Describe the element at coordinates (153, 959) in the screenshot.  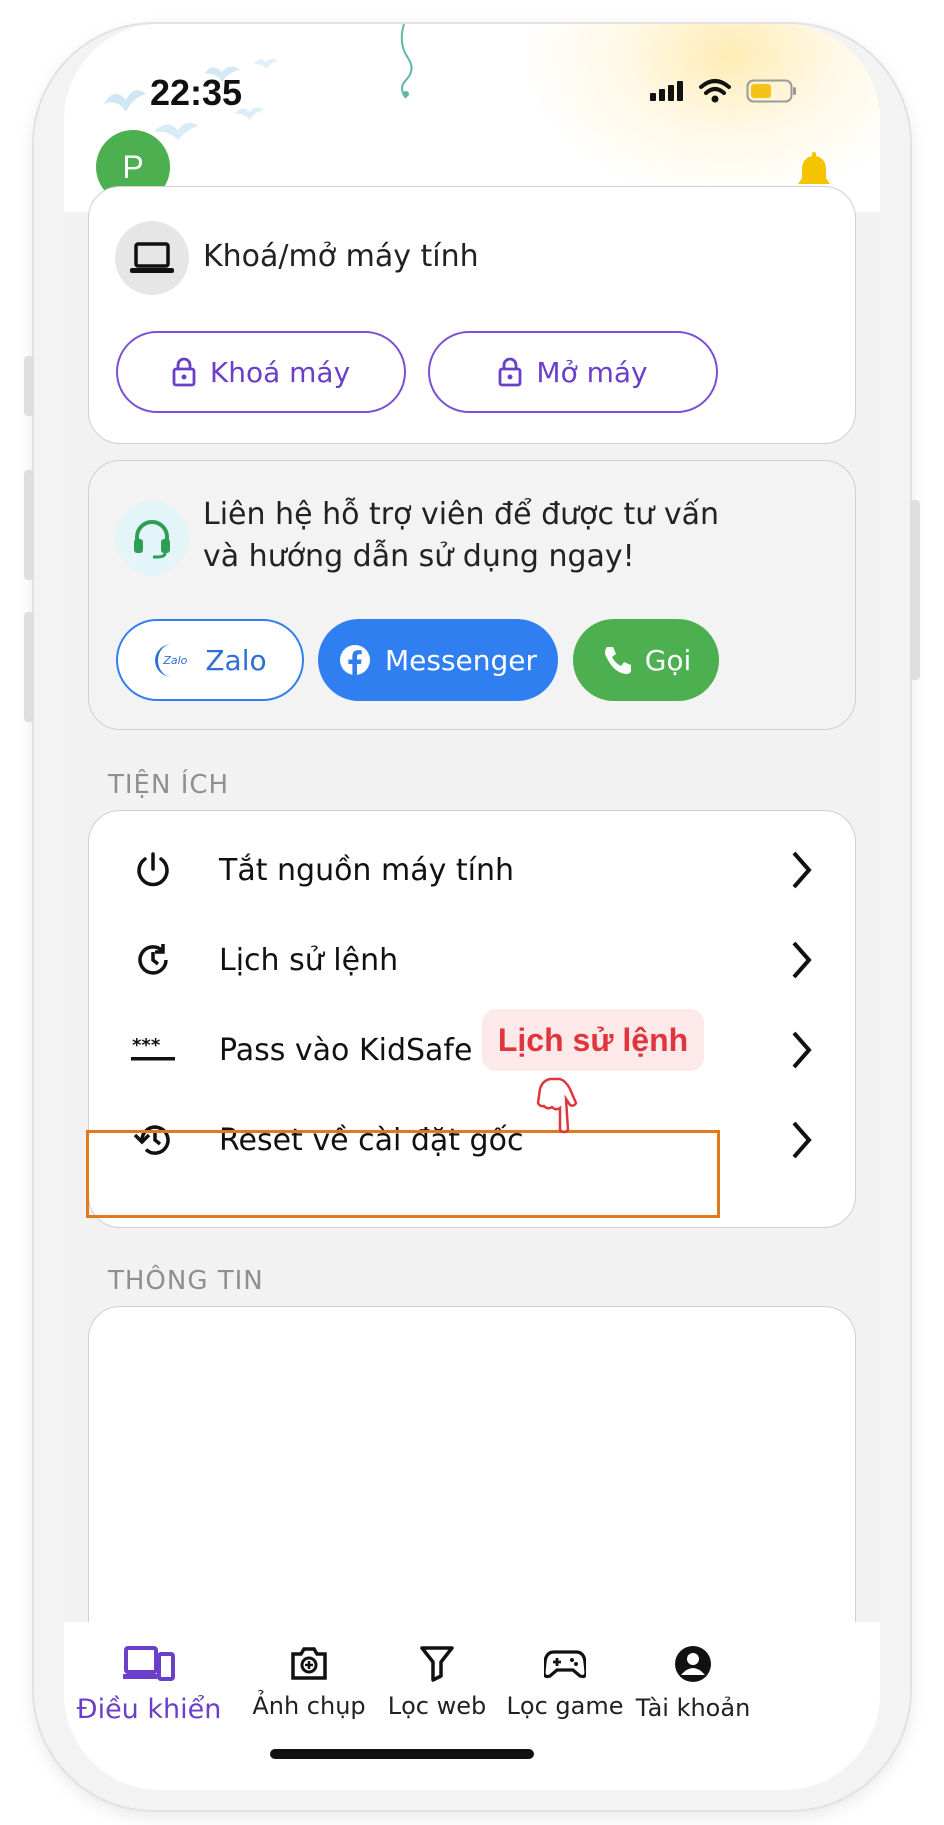
I see `history-clock-icon` at that location.